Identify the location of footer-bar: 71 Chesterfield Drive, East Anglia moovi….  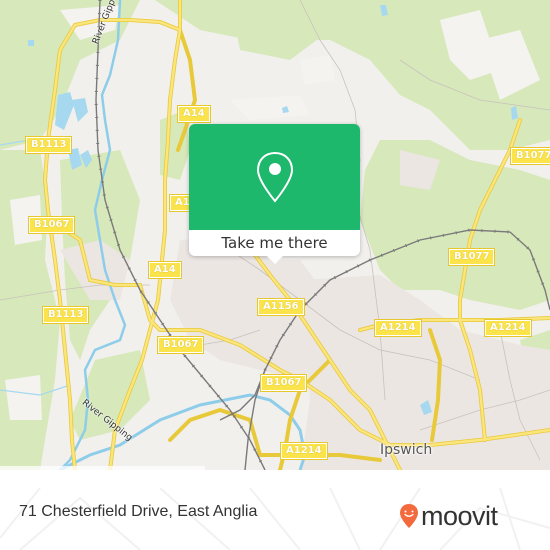
(275, 519).